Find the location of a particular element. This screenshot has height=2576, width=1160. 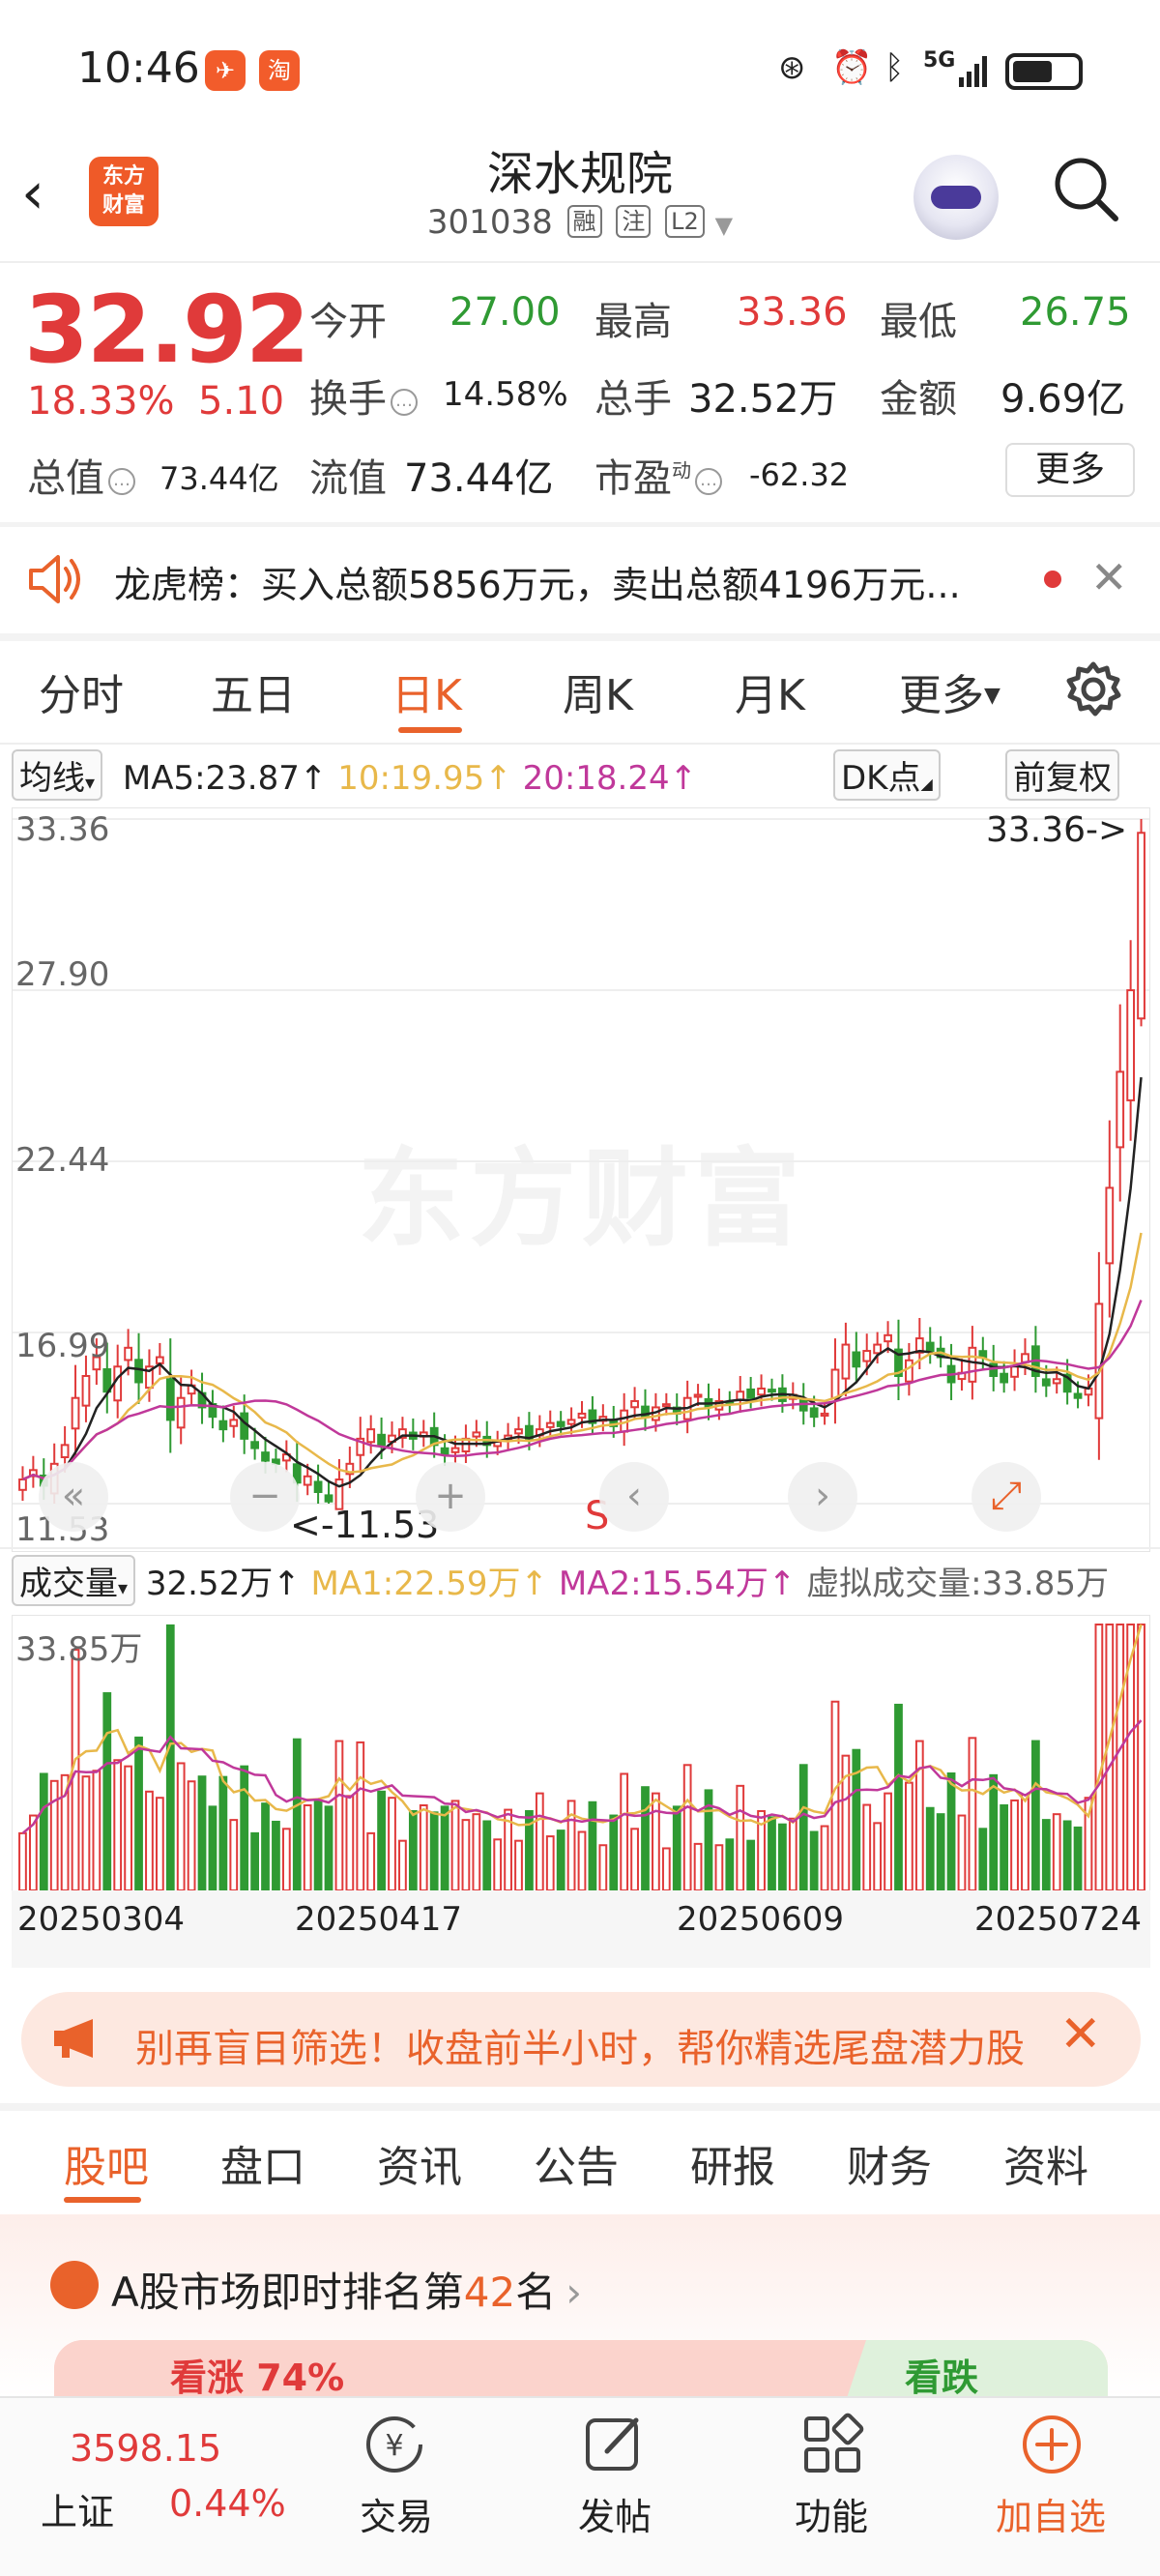

scroll-left-icon: « is located at coordinates (74, 1497).